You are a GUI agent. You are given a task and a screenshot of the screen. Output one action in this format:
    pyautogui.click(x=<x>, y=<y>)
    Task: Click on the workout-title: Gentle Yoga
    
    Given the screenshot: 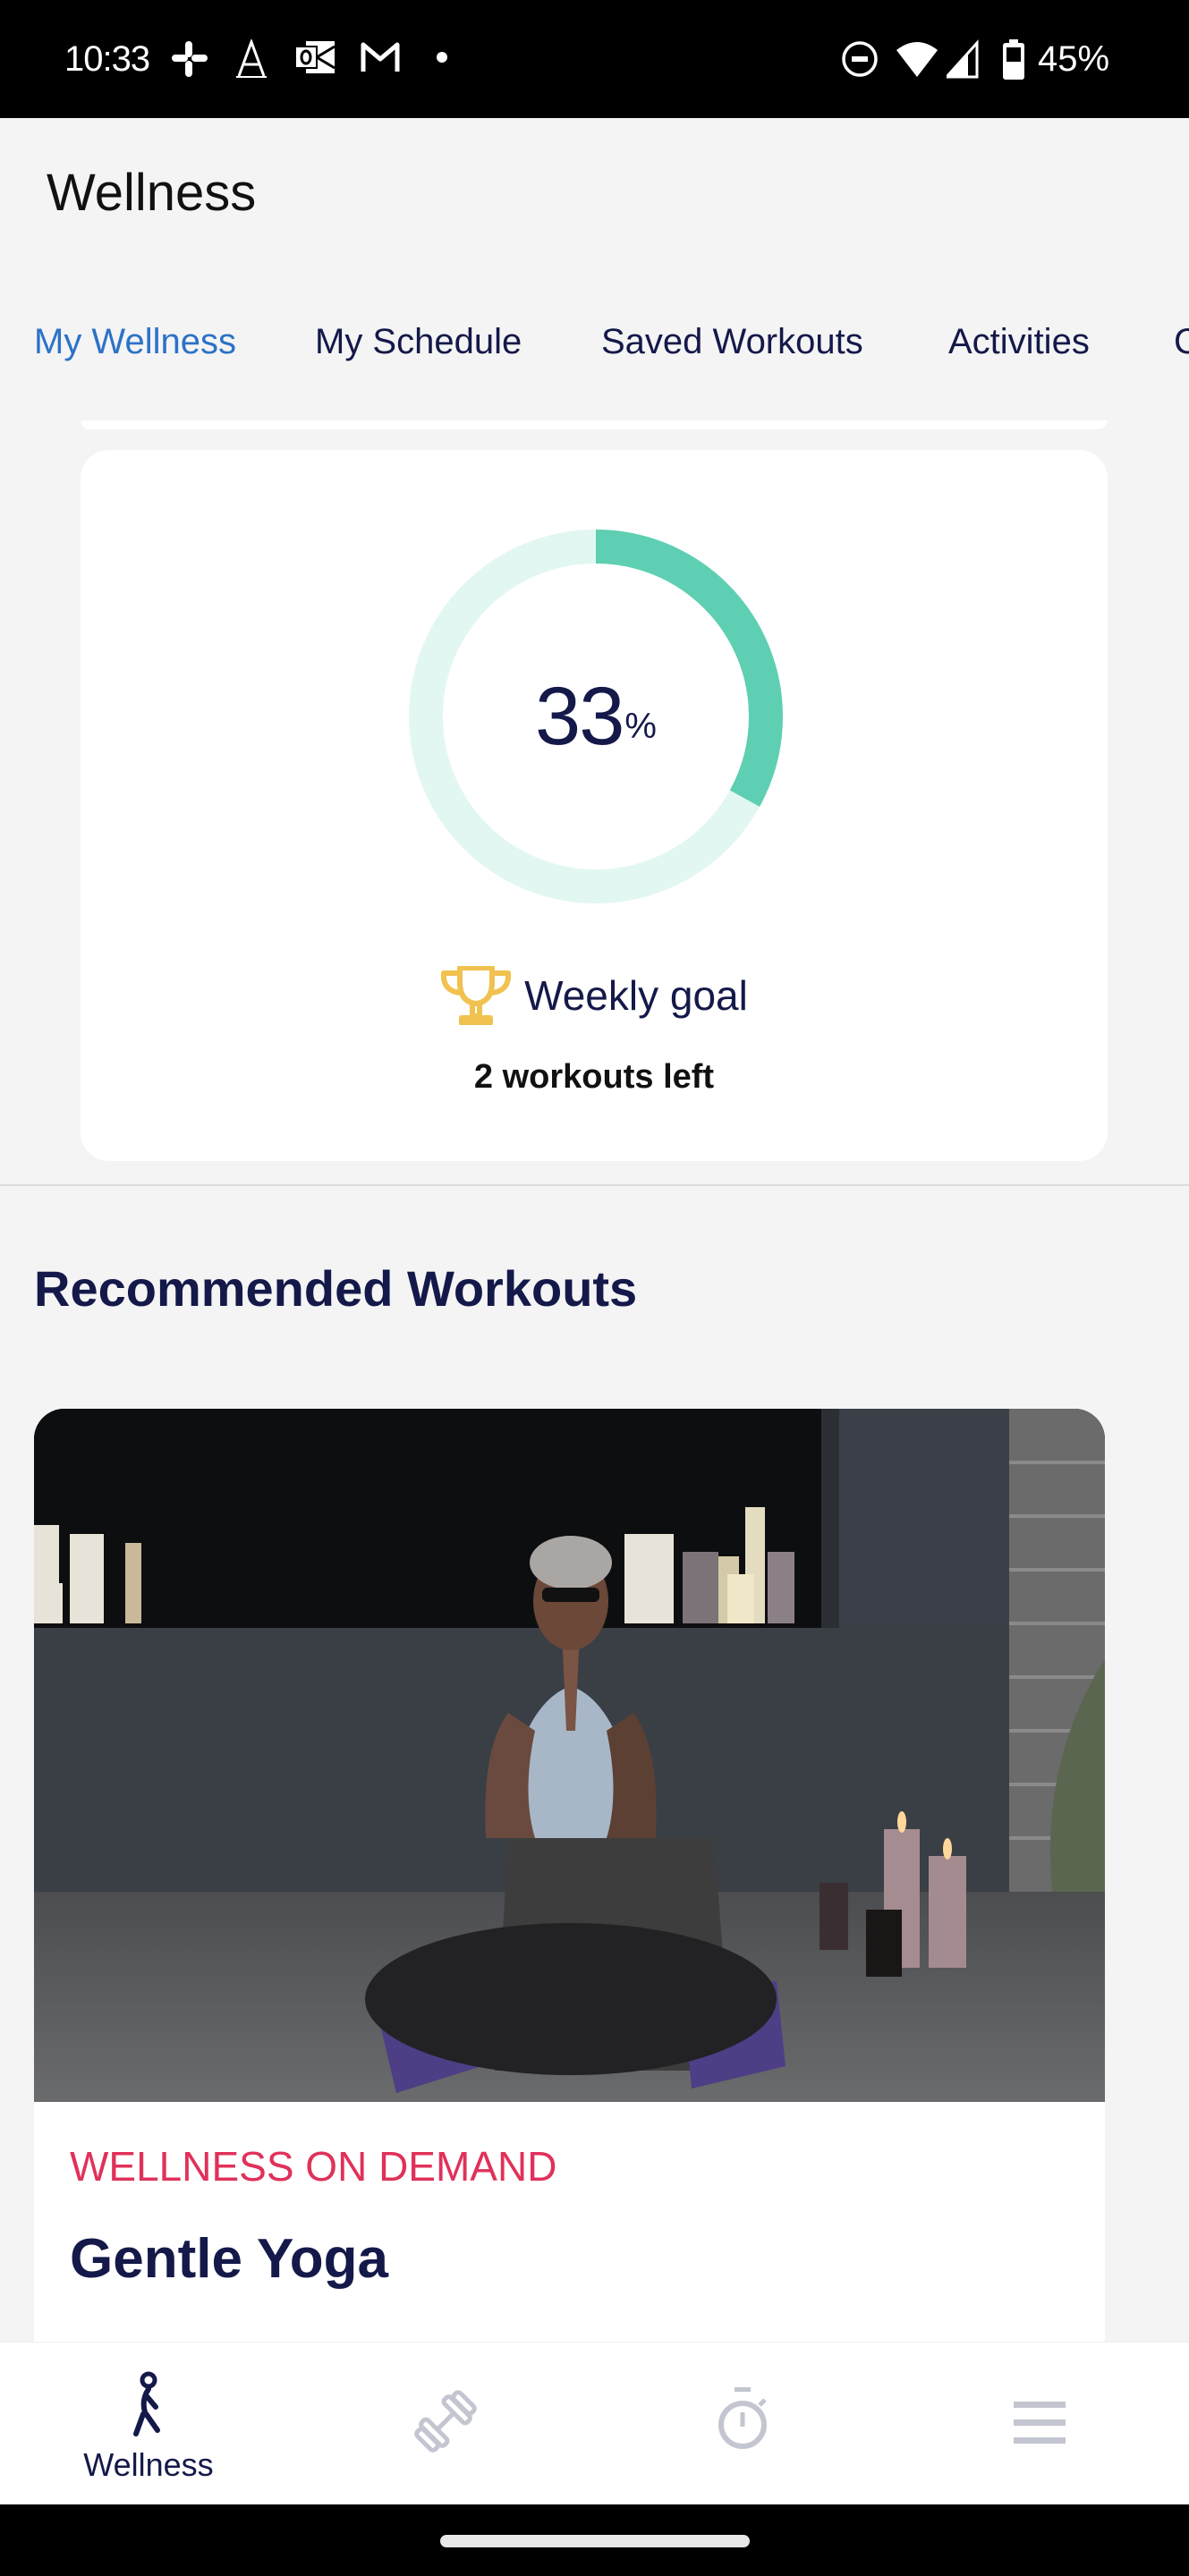 What is the action you would take?
    pyautogui.click(x=229, y=2259)
    